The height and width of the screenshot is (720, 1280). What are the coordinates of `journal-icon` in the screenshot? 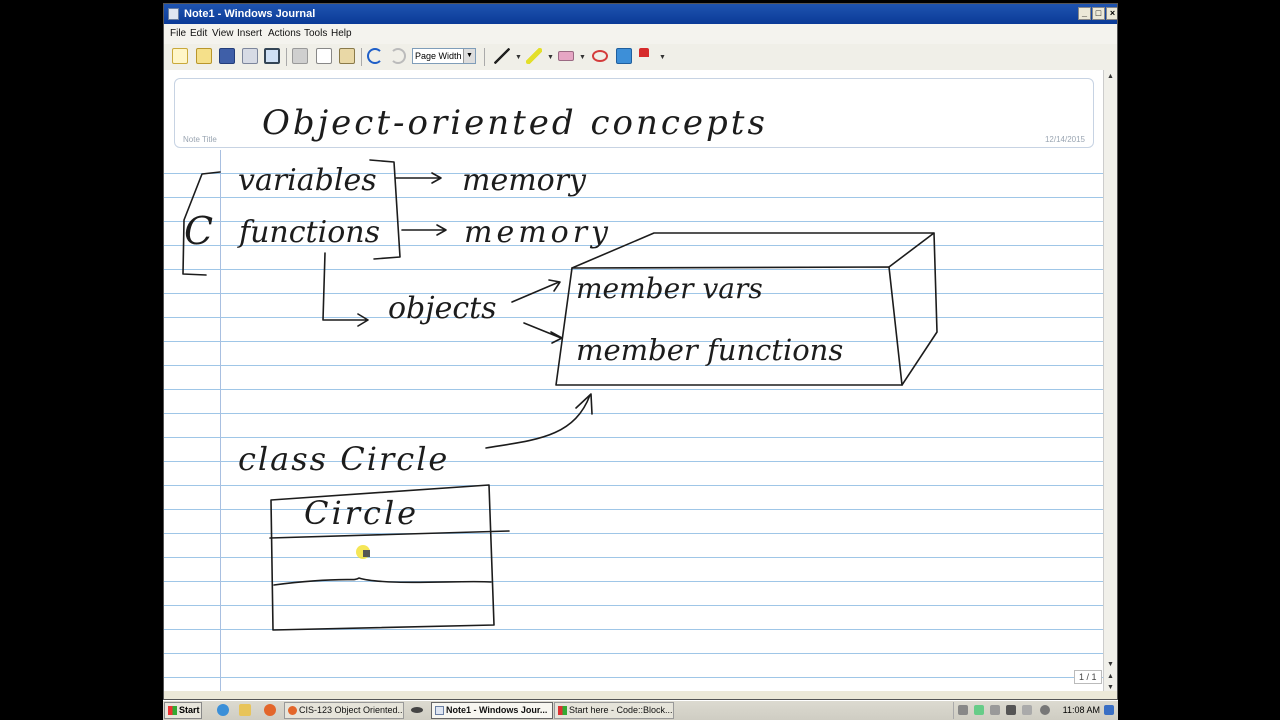 It's located at (439, 710).